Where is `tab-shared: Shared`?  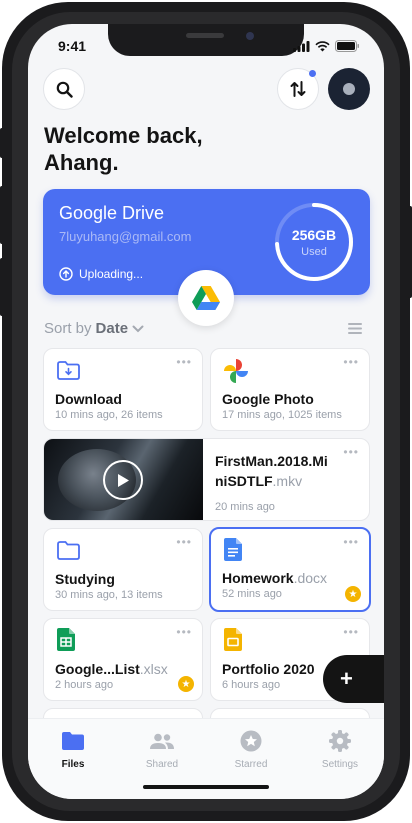 tab-shared: Shared is located at coordinates (162, 749).